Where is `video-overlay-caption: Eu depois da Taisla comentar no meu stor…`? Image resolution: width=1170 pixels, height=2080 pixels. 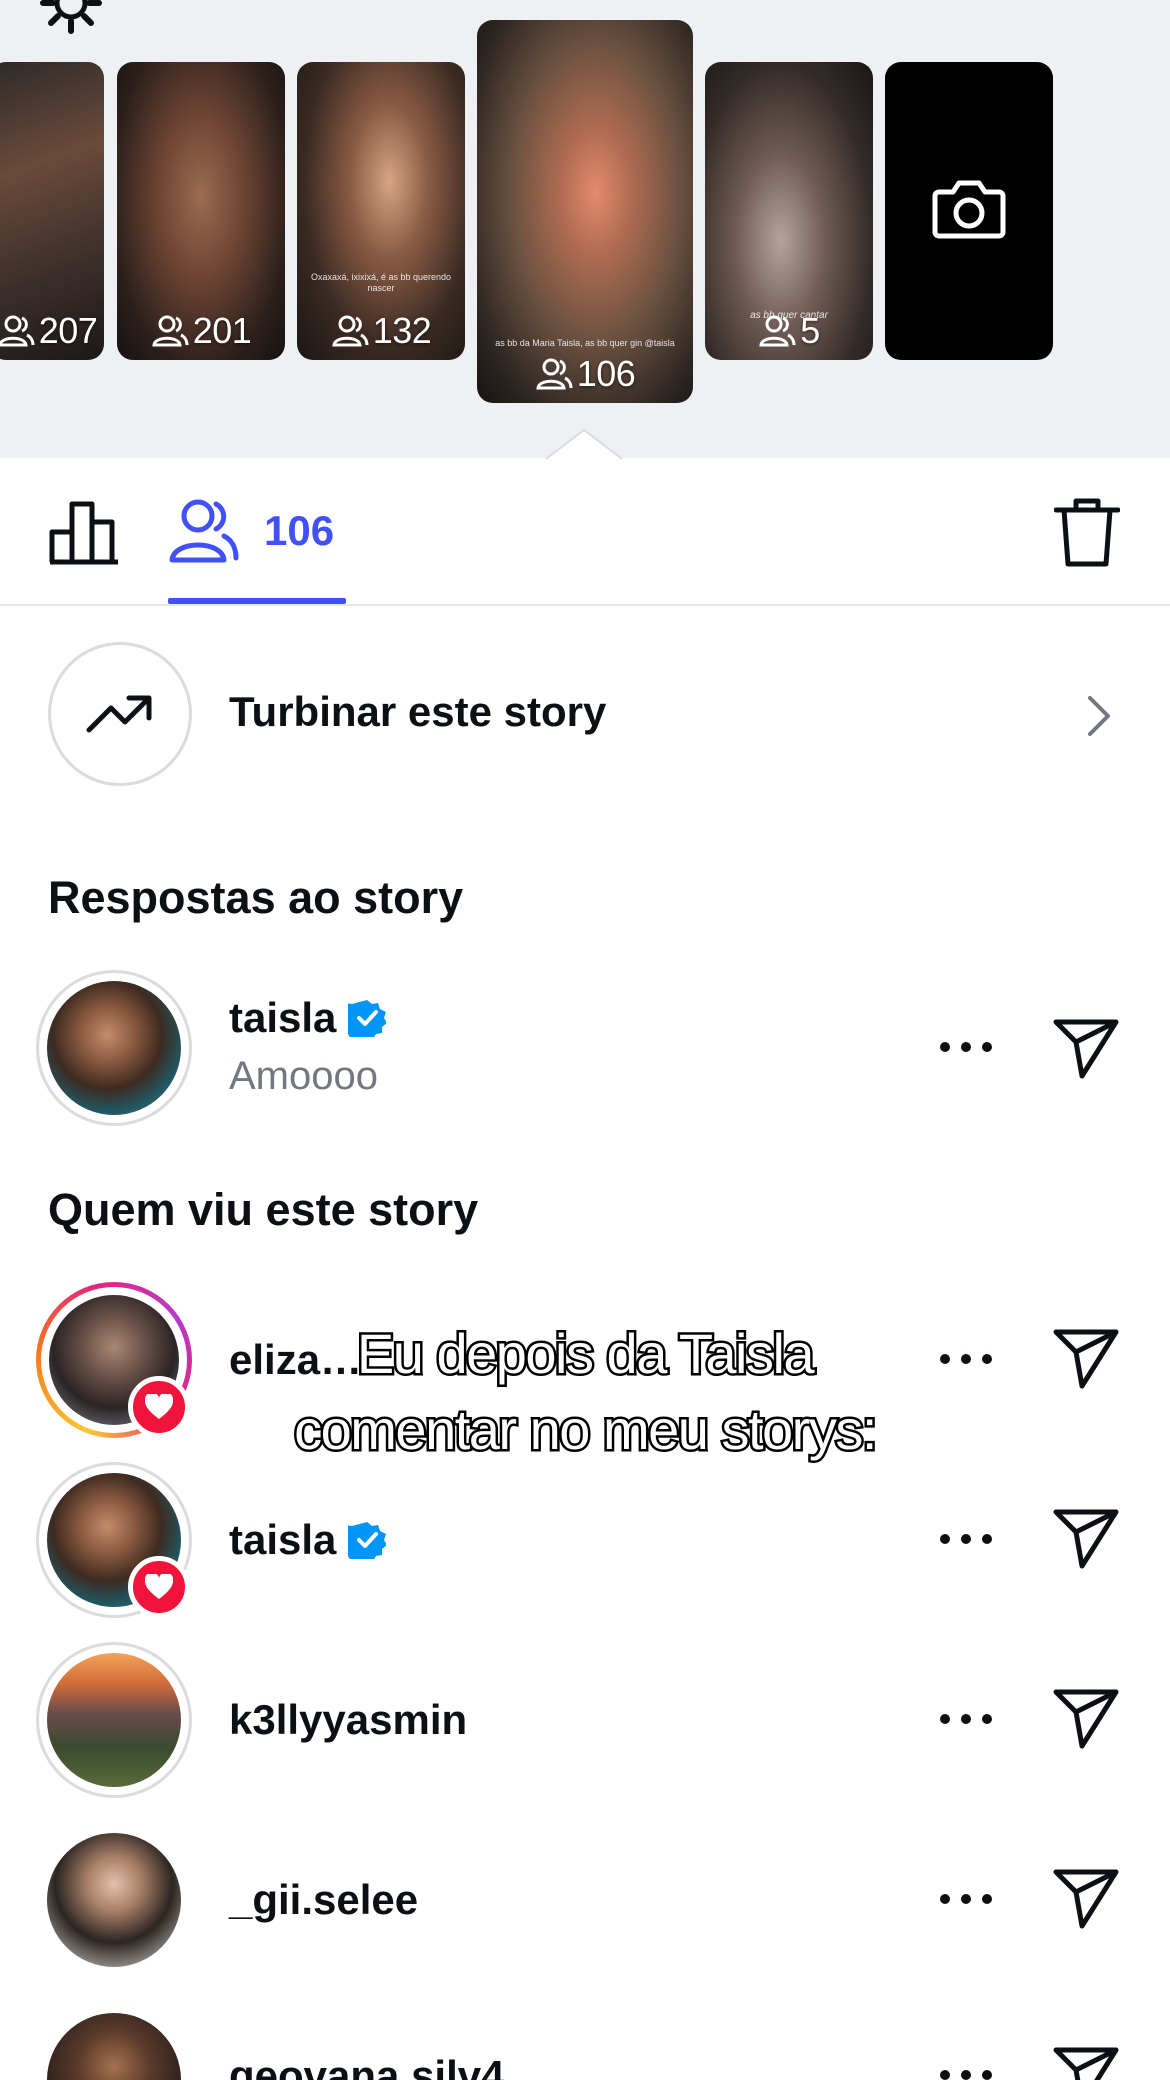 video-overlay-caption: Eu depois da Taisla comentar no meu stor… is located at coordinates (585, 1392).